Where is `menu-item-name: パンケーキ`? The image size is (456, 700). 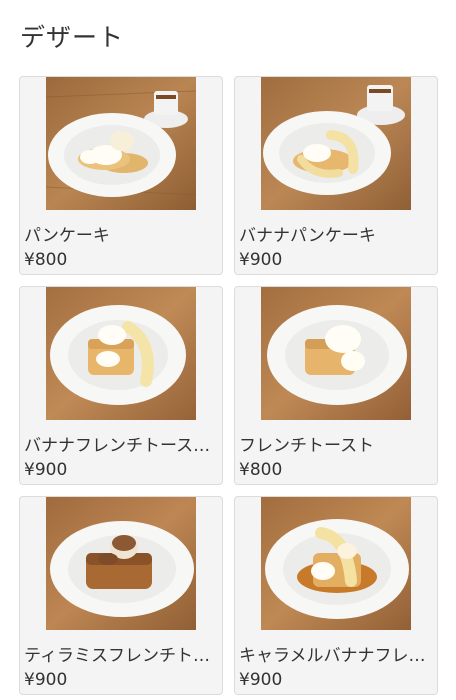
menu-item-name: パンケーキ is located at coordinates (67, 236).